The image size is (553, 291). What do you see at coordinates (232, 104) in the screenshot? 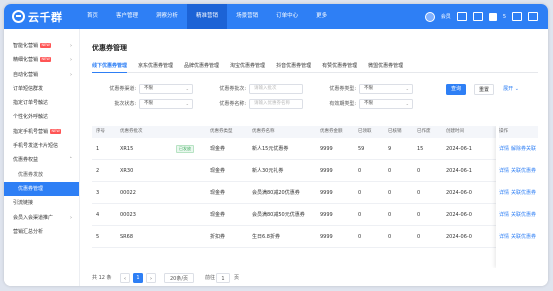
I see `filter-label: 优惠券名称:` at bounding box center [232, 104].